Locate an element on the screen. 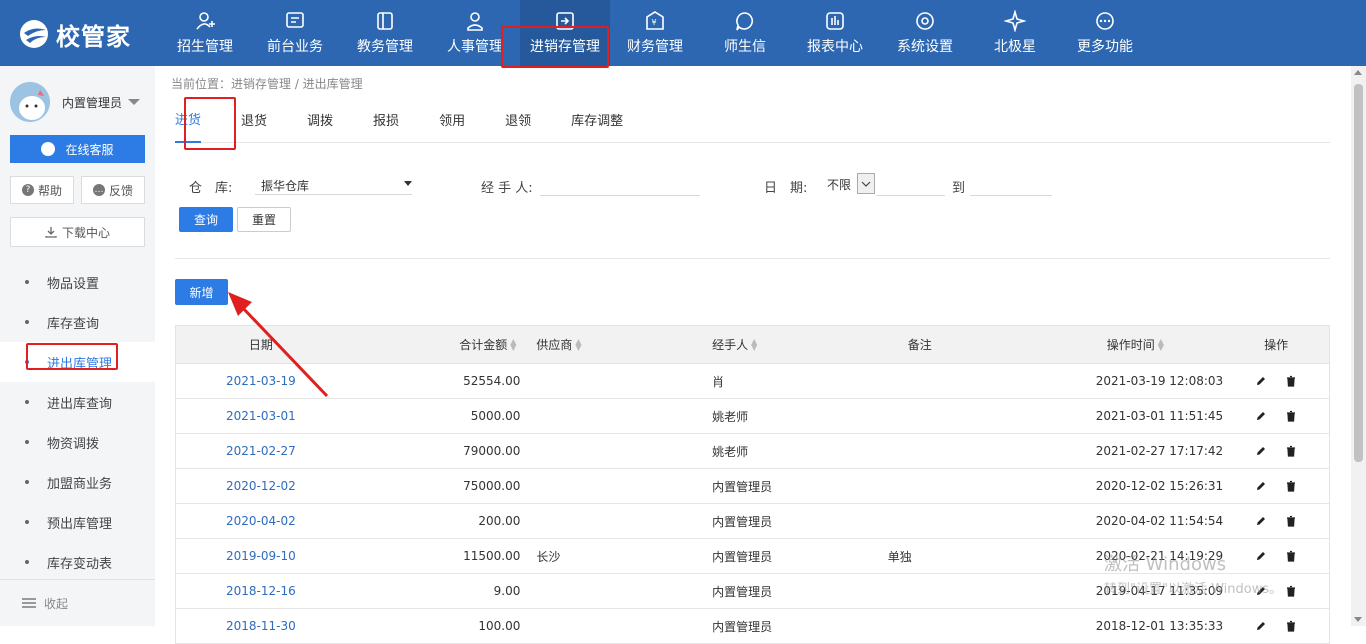 This screenshot has width=1366, height=644. nav-item-9: 北极星 is located at coordinates (1015, 33).